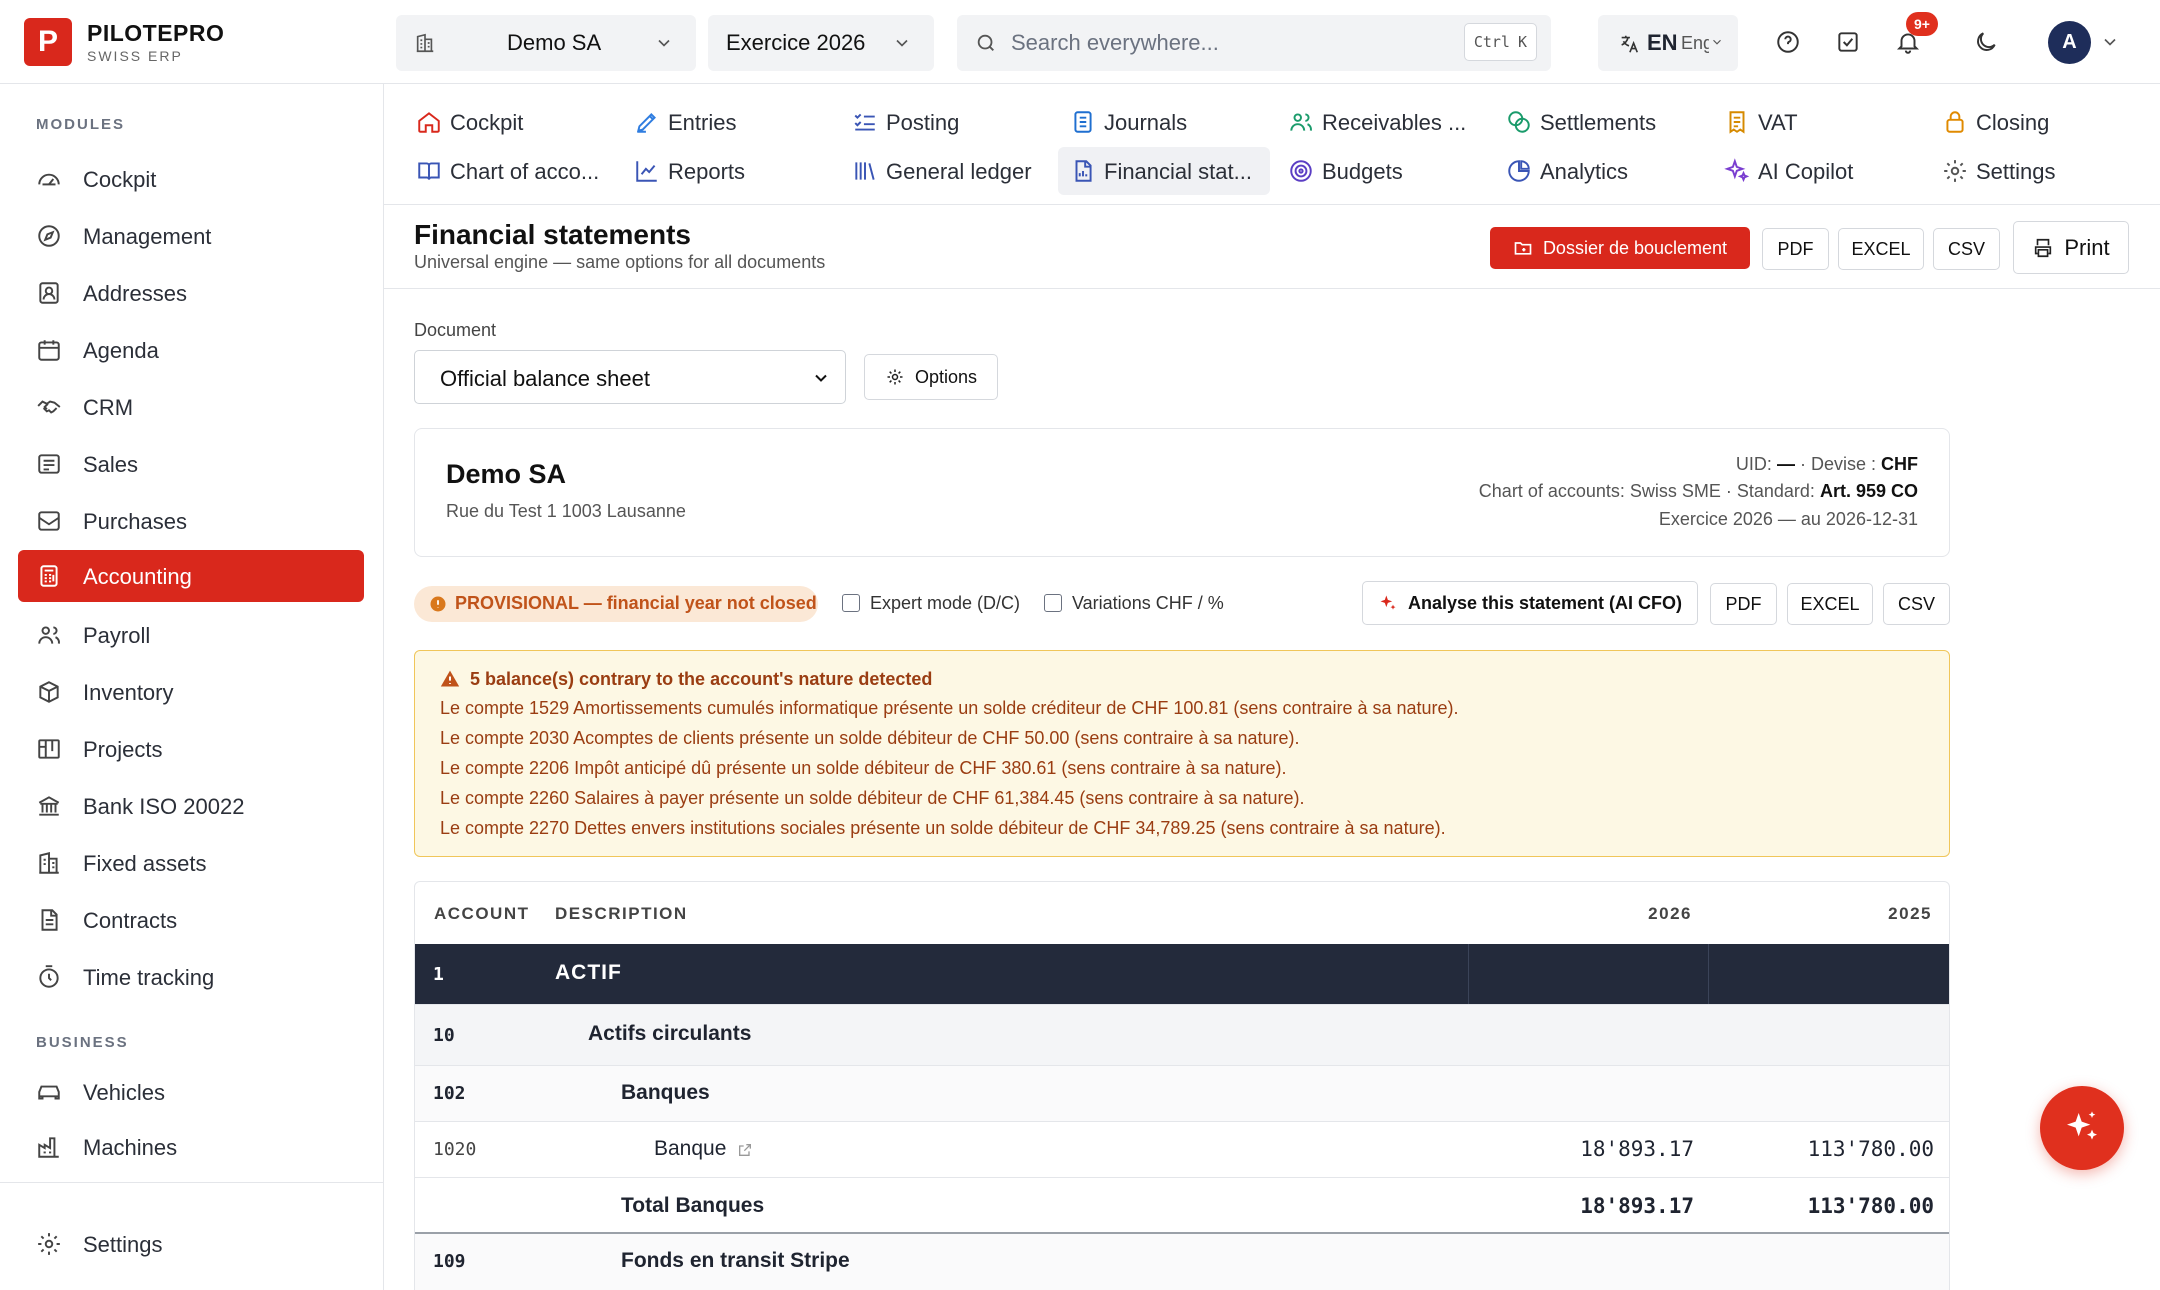 The width and height of the screenshot is (2160, 1290). Describe the element at coordinates (796, 42) in the screenshot. I see `fiscal-year: Exercice 2026` at that location.